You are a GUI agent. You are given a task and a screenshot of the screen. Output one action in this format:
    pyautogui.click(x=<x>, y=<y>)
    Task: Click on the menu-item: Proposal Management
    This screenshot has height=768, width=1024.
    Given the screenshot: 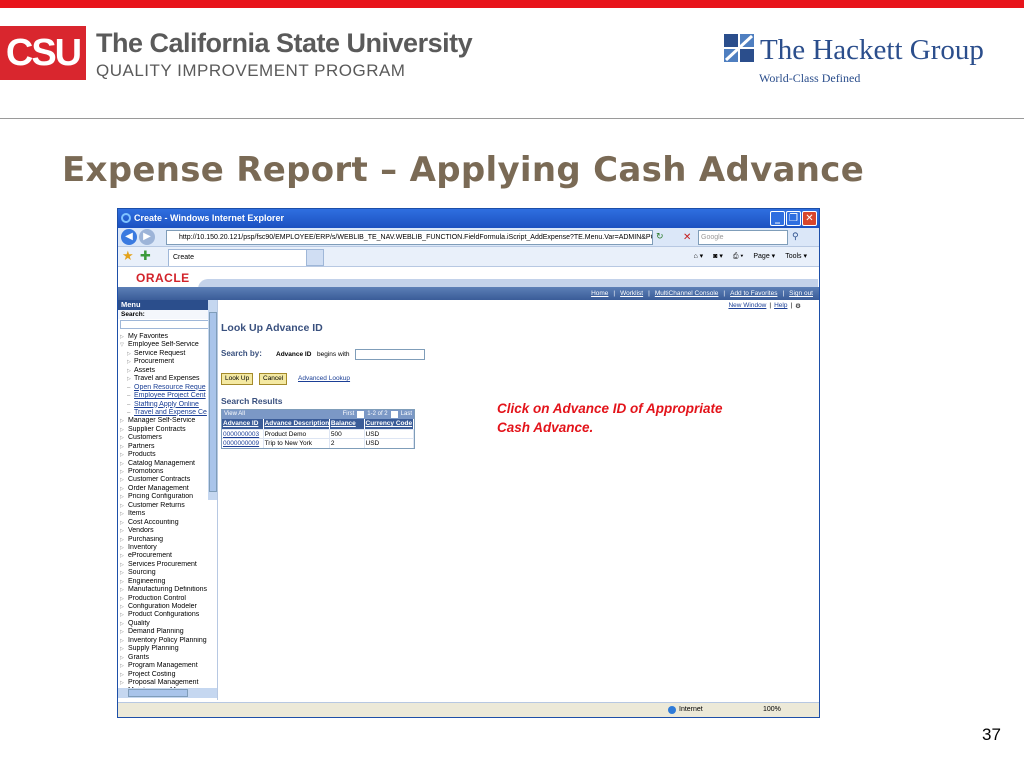 What is the action you would take?
    pyautogui.click(x=166, y=683)
    